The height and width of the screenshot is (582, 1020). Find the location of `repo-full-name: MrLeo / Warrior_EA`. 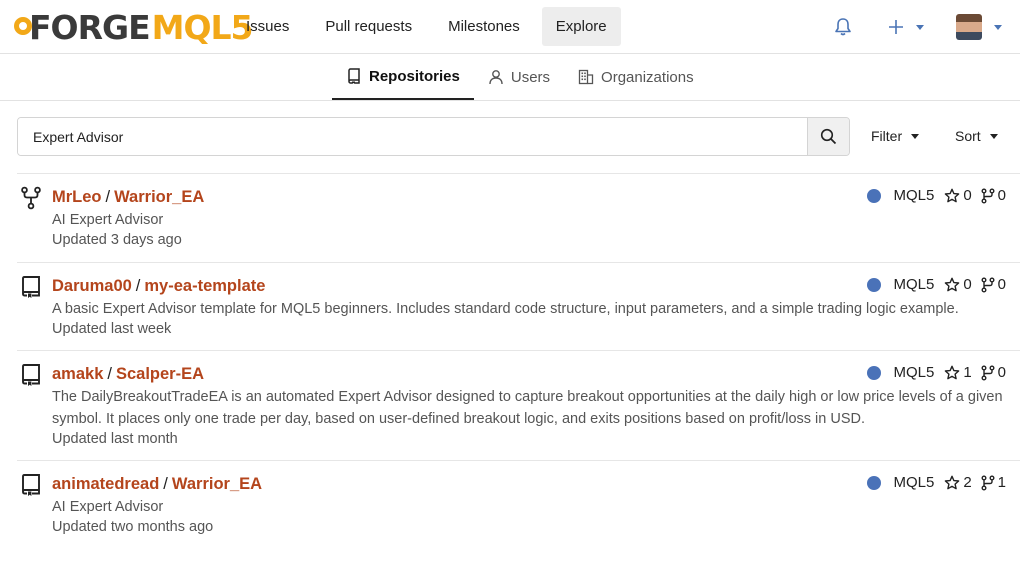

repo-full-name: MrLeo / Warrior_EA is located at coordinates (128, 197).